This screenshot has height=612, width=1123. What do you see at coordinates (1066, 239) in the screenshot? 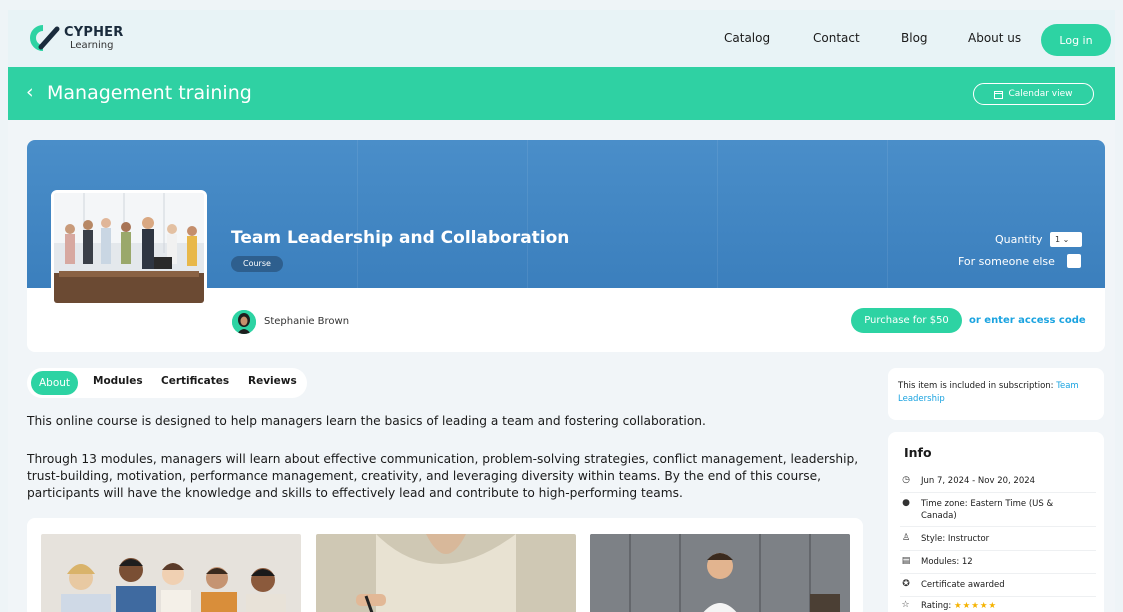
I see `quantity-select: 1 ⌄` at bounding box center [1066, 239].